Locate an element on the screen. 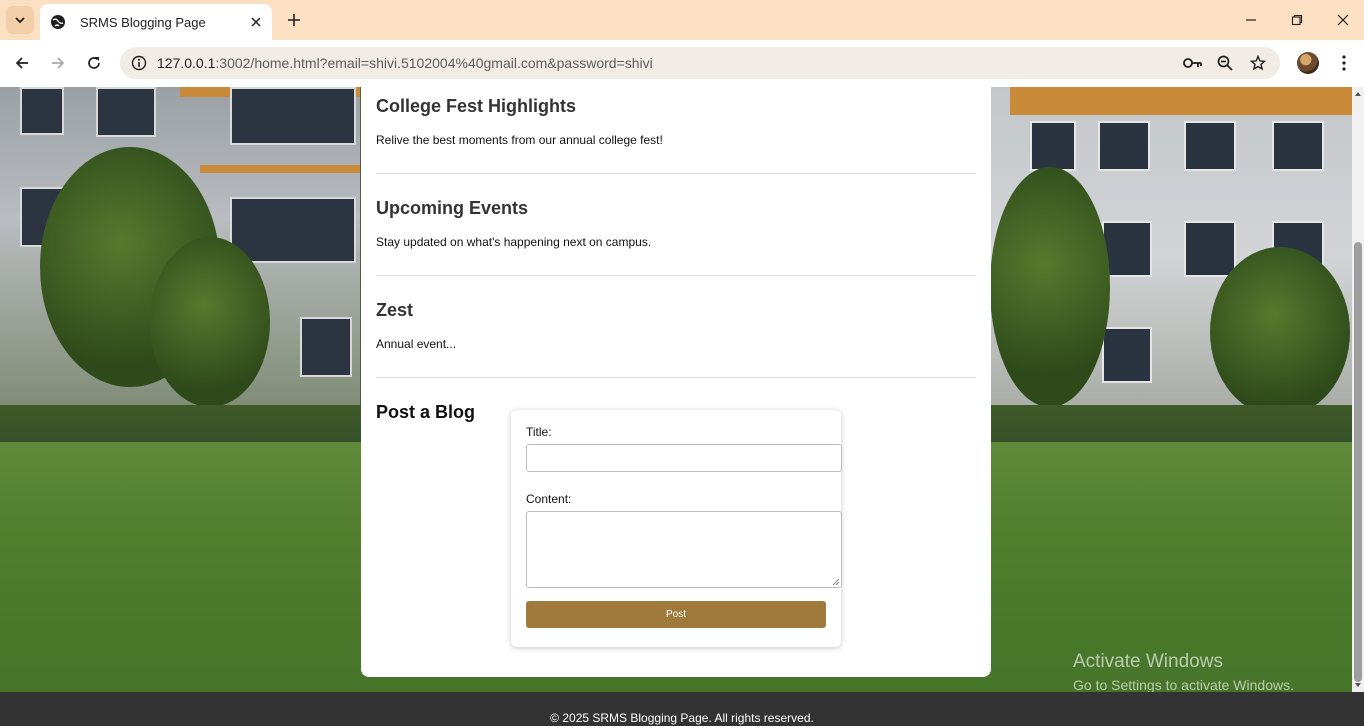 This screenshot has height=726, width=1364. globe-icon is located at coordinates (58, 22).